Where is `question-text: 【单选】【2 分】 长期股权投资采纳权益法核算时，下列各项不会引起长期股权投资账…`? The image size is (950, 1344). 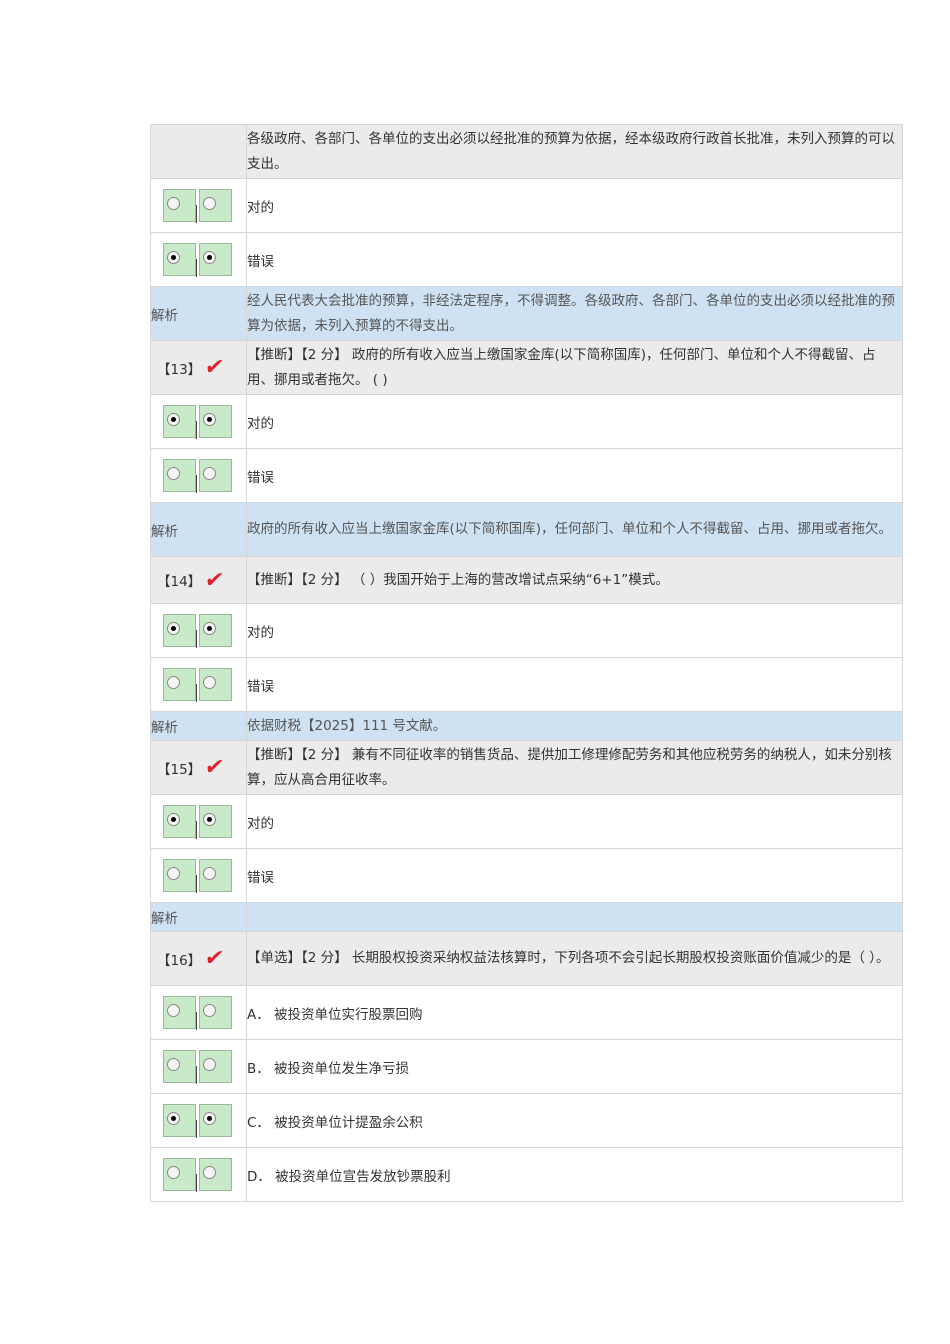
question-text: 【单选】【2 分】 长期股权投资采纳权益法核算时，下列各项不会引起长期股权投资账… is located at coordinates (574, 958).